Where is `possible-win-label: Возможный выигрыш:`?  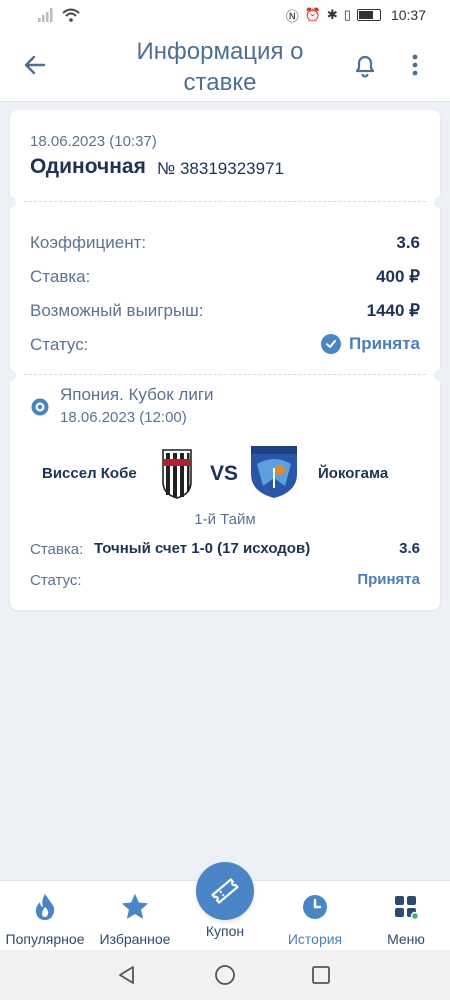 possible-win-label: Возможный выигрыш: is located at coordinates (117, 310).